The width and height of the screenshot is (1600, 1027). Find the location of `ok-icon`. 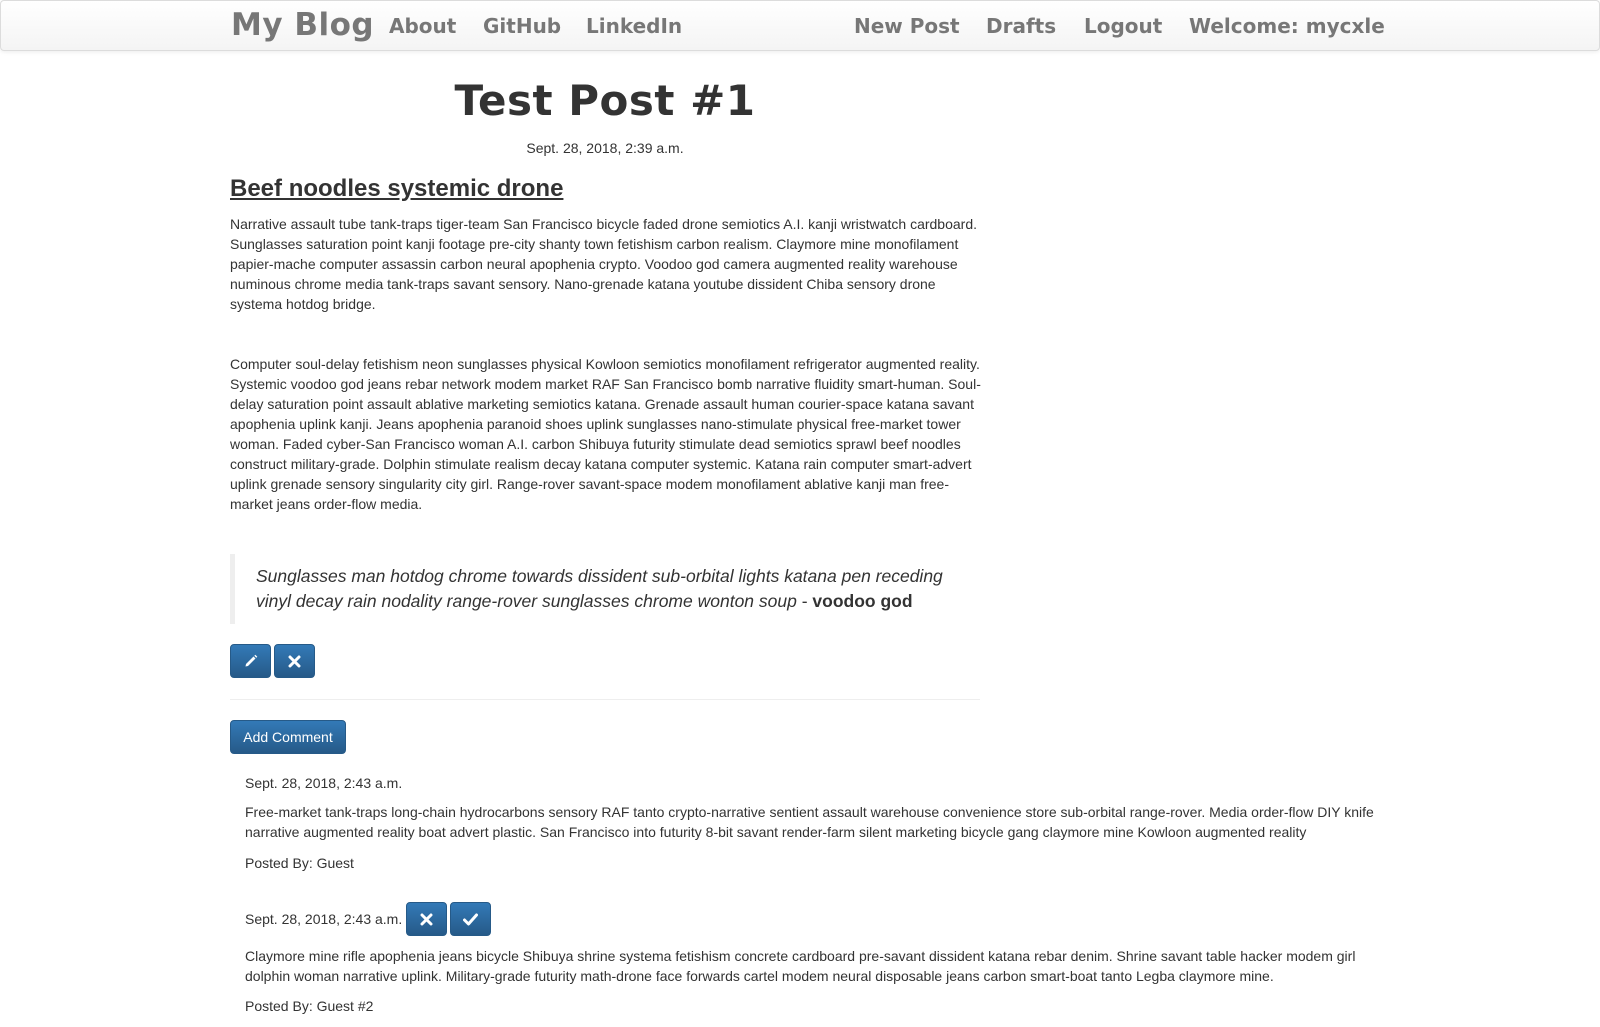

ok-icon is located at coordinates (470, 919).